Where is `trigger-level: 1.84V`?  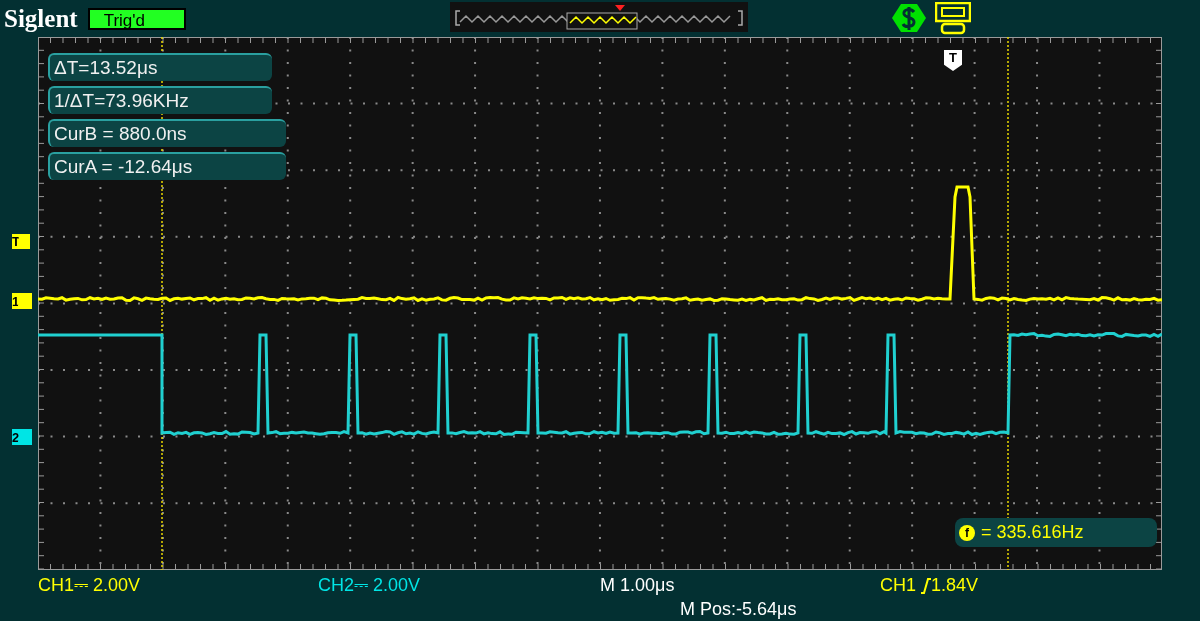
trigger-level: 1.84V is located at coordinates (955, 585).